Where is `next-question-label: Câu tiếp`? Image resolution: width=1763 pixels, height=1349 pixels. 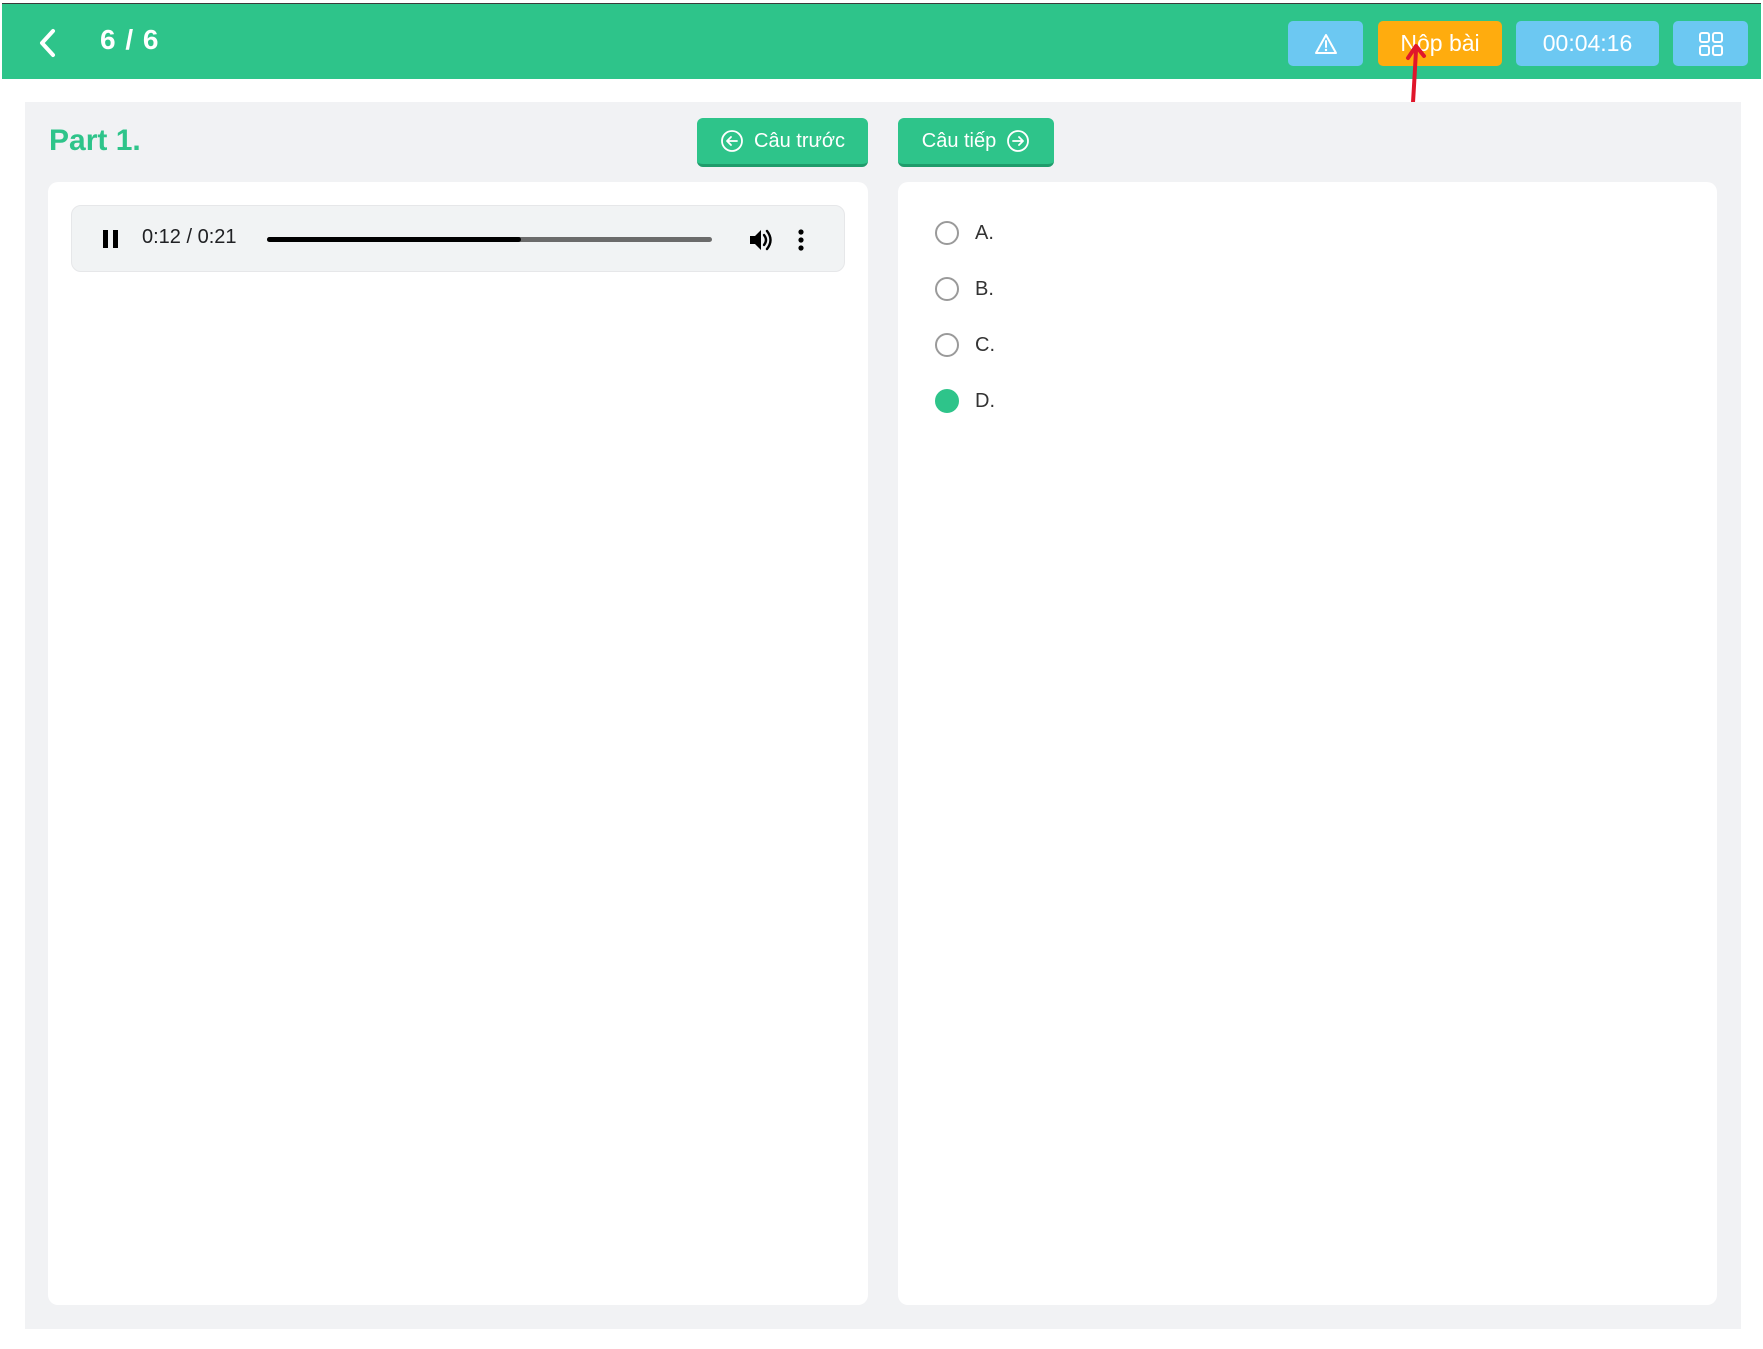
next-question-label: Câu tiếp is located at coordinates (959, 140).